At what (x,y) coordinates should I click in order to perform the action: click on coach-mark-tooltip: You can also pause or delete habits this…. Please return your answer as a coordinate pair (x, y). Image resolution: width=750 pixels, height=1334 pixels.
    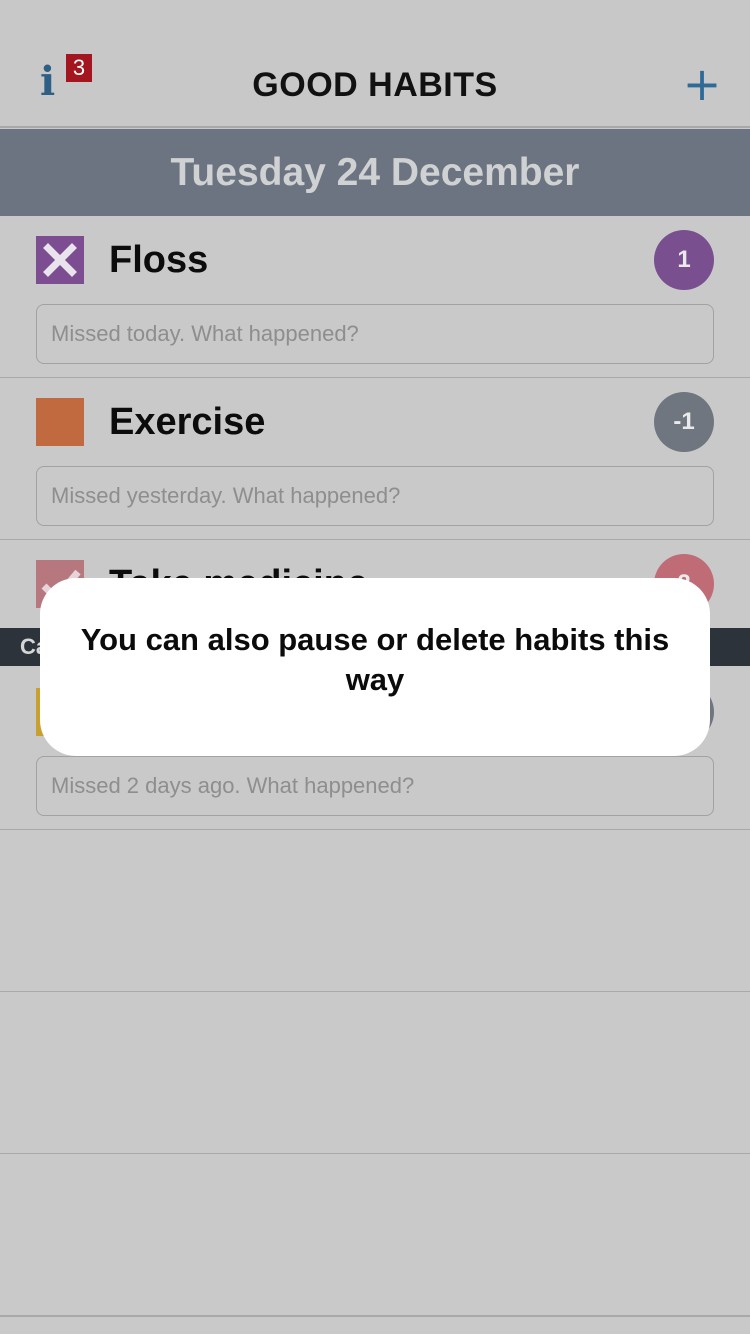
    Looking at the image, I should click on (375, 667).